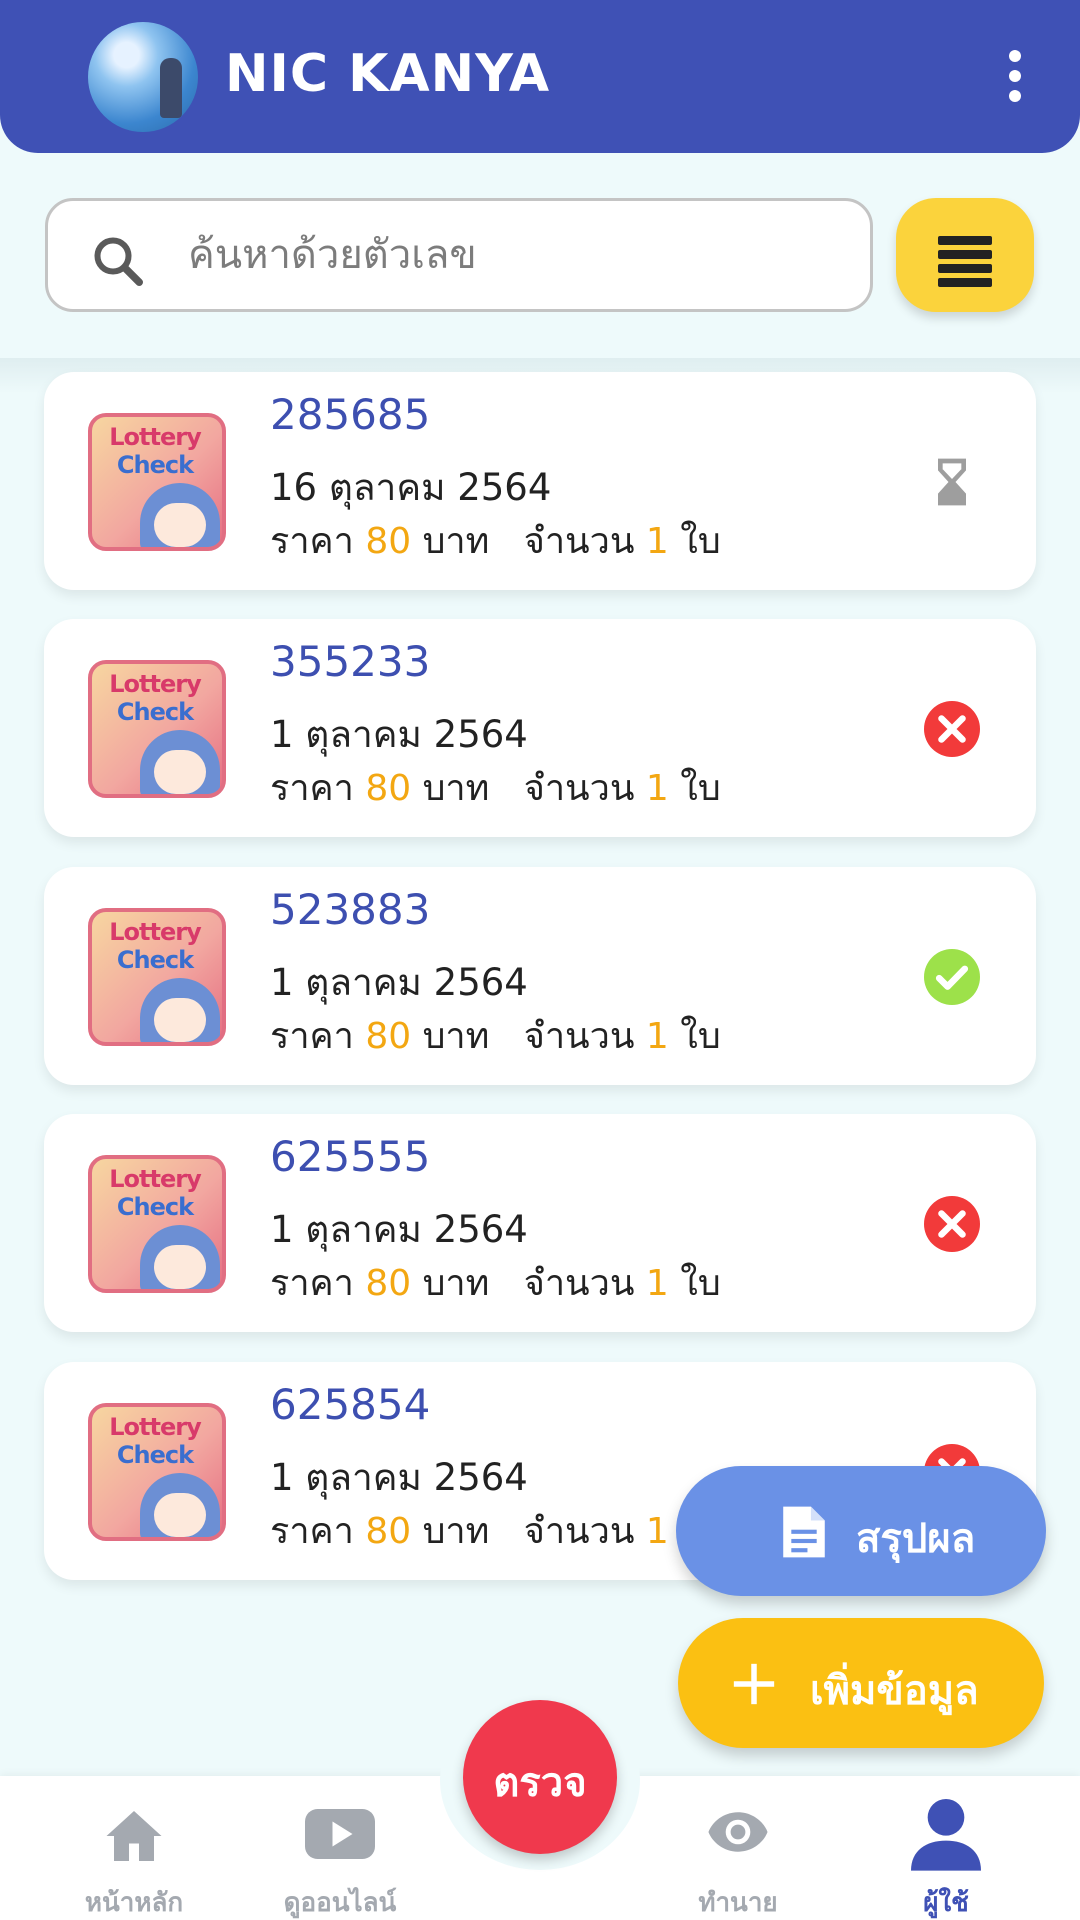 This screenshot has height=1920, width=1080. I want to click on nav-item-watch-online: ดูออนไลน์, so click(340, 1853).